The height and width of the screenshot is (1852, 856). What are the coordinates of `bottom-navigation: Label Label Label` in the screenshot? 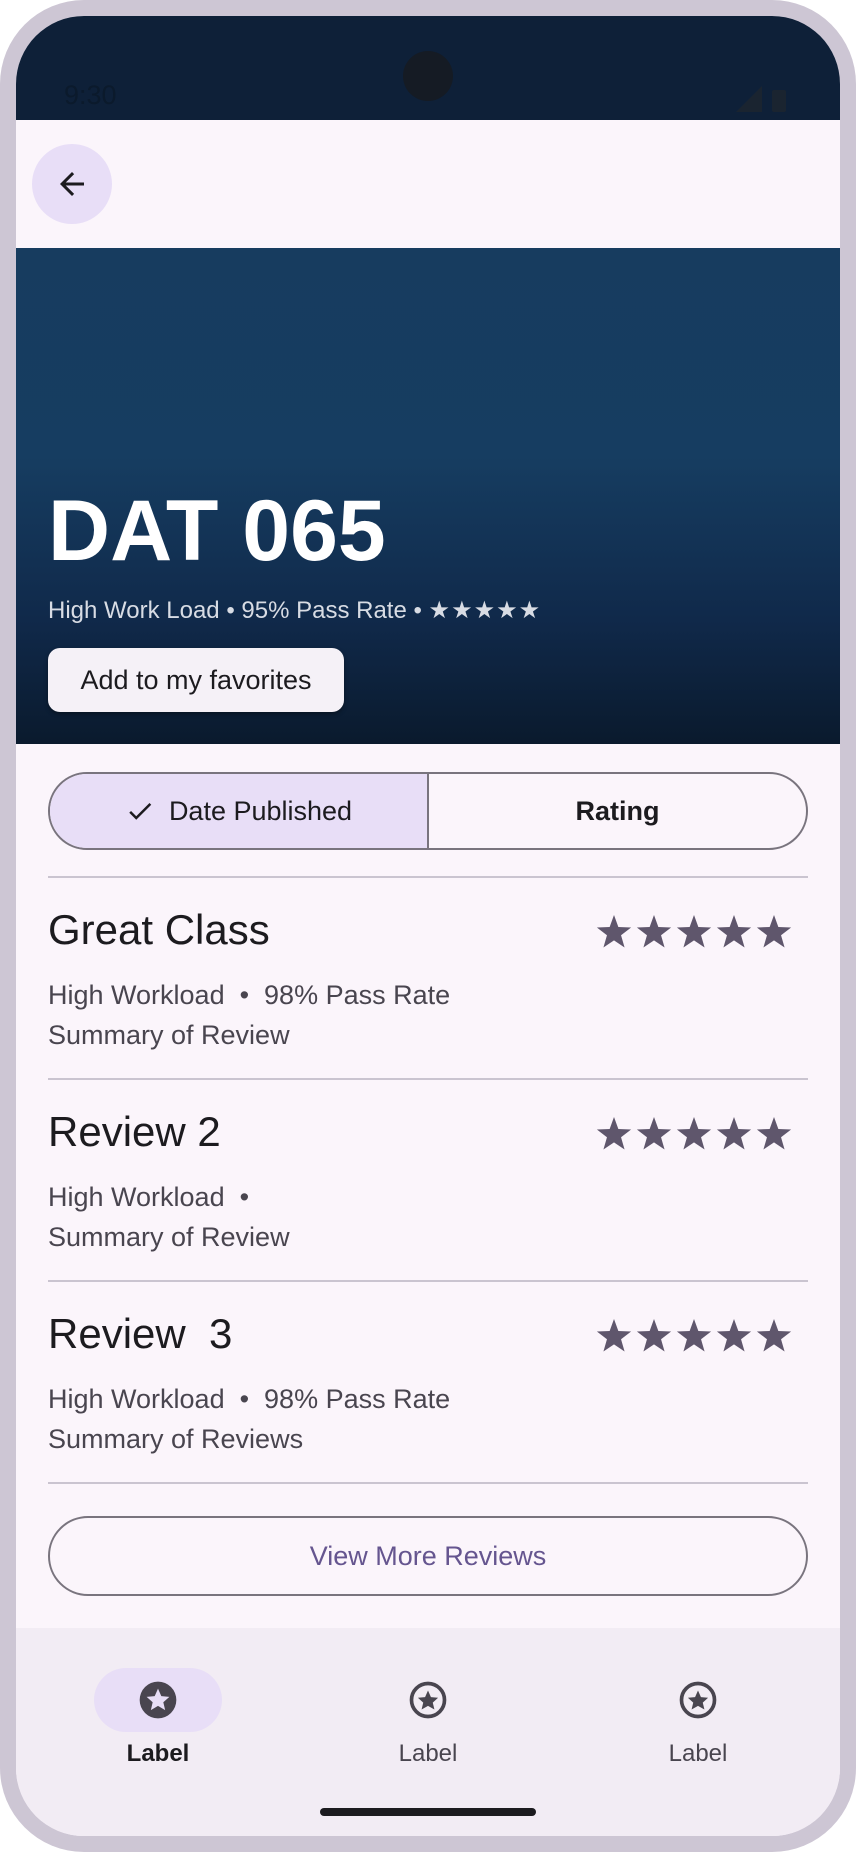 It's located at (428, 1732).